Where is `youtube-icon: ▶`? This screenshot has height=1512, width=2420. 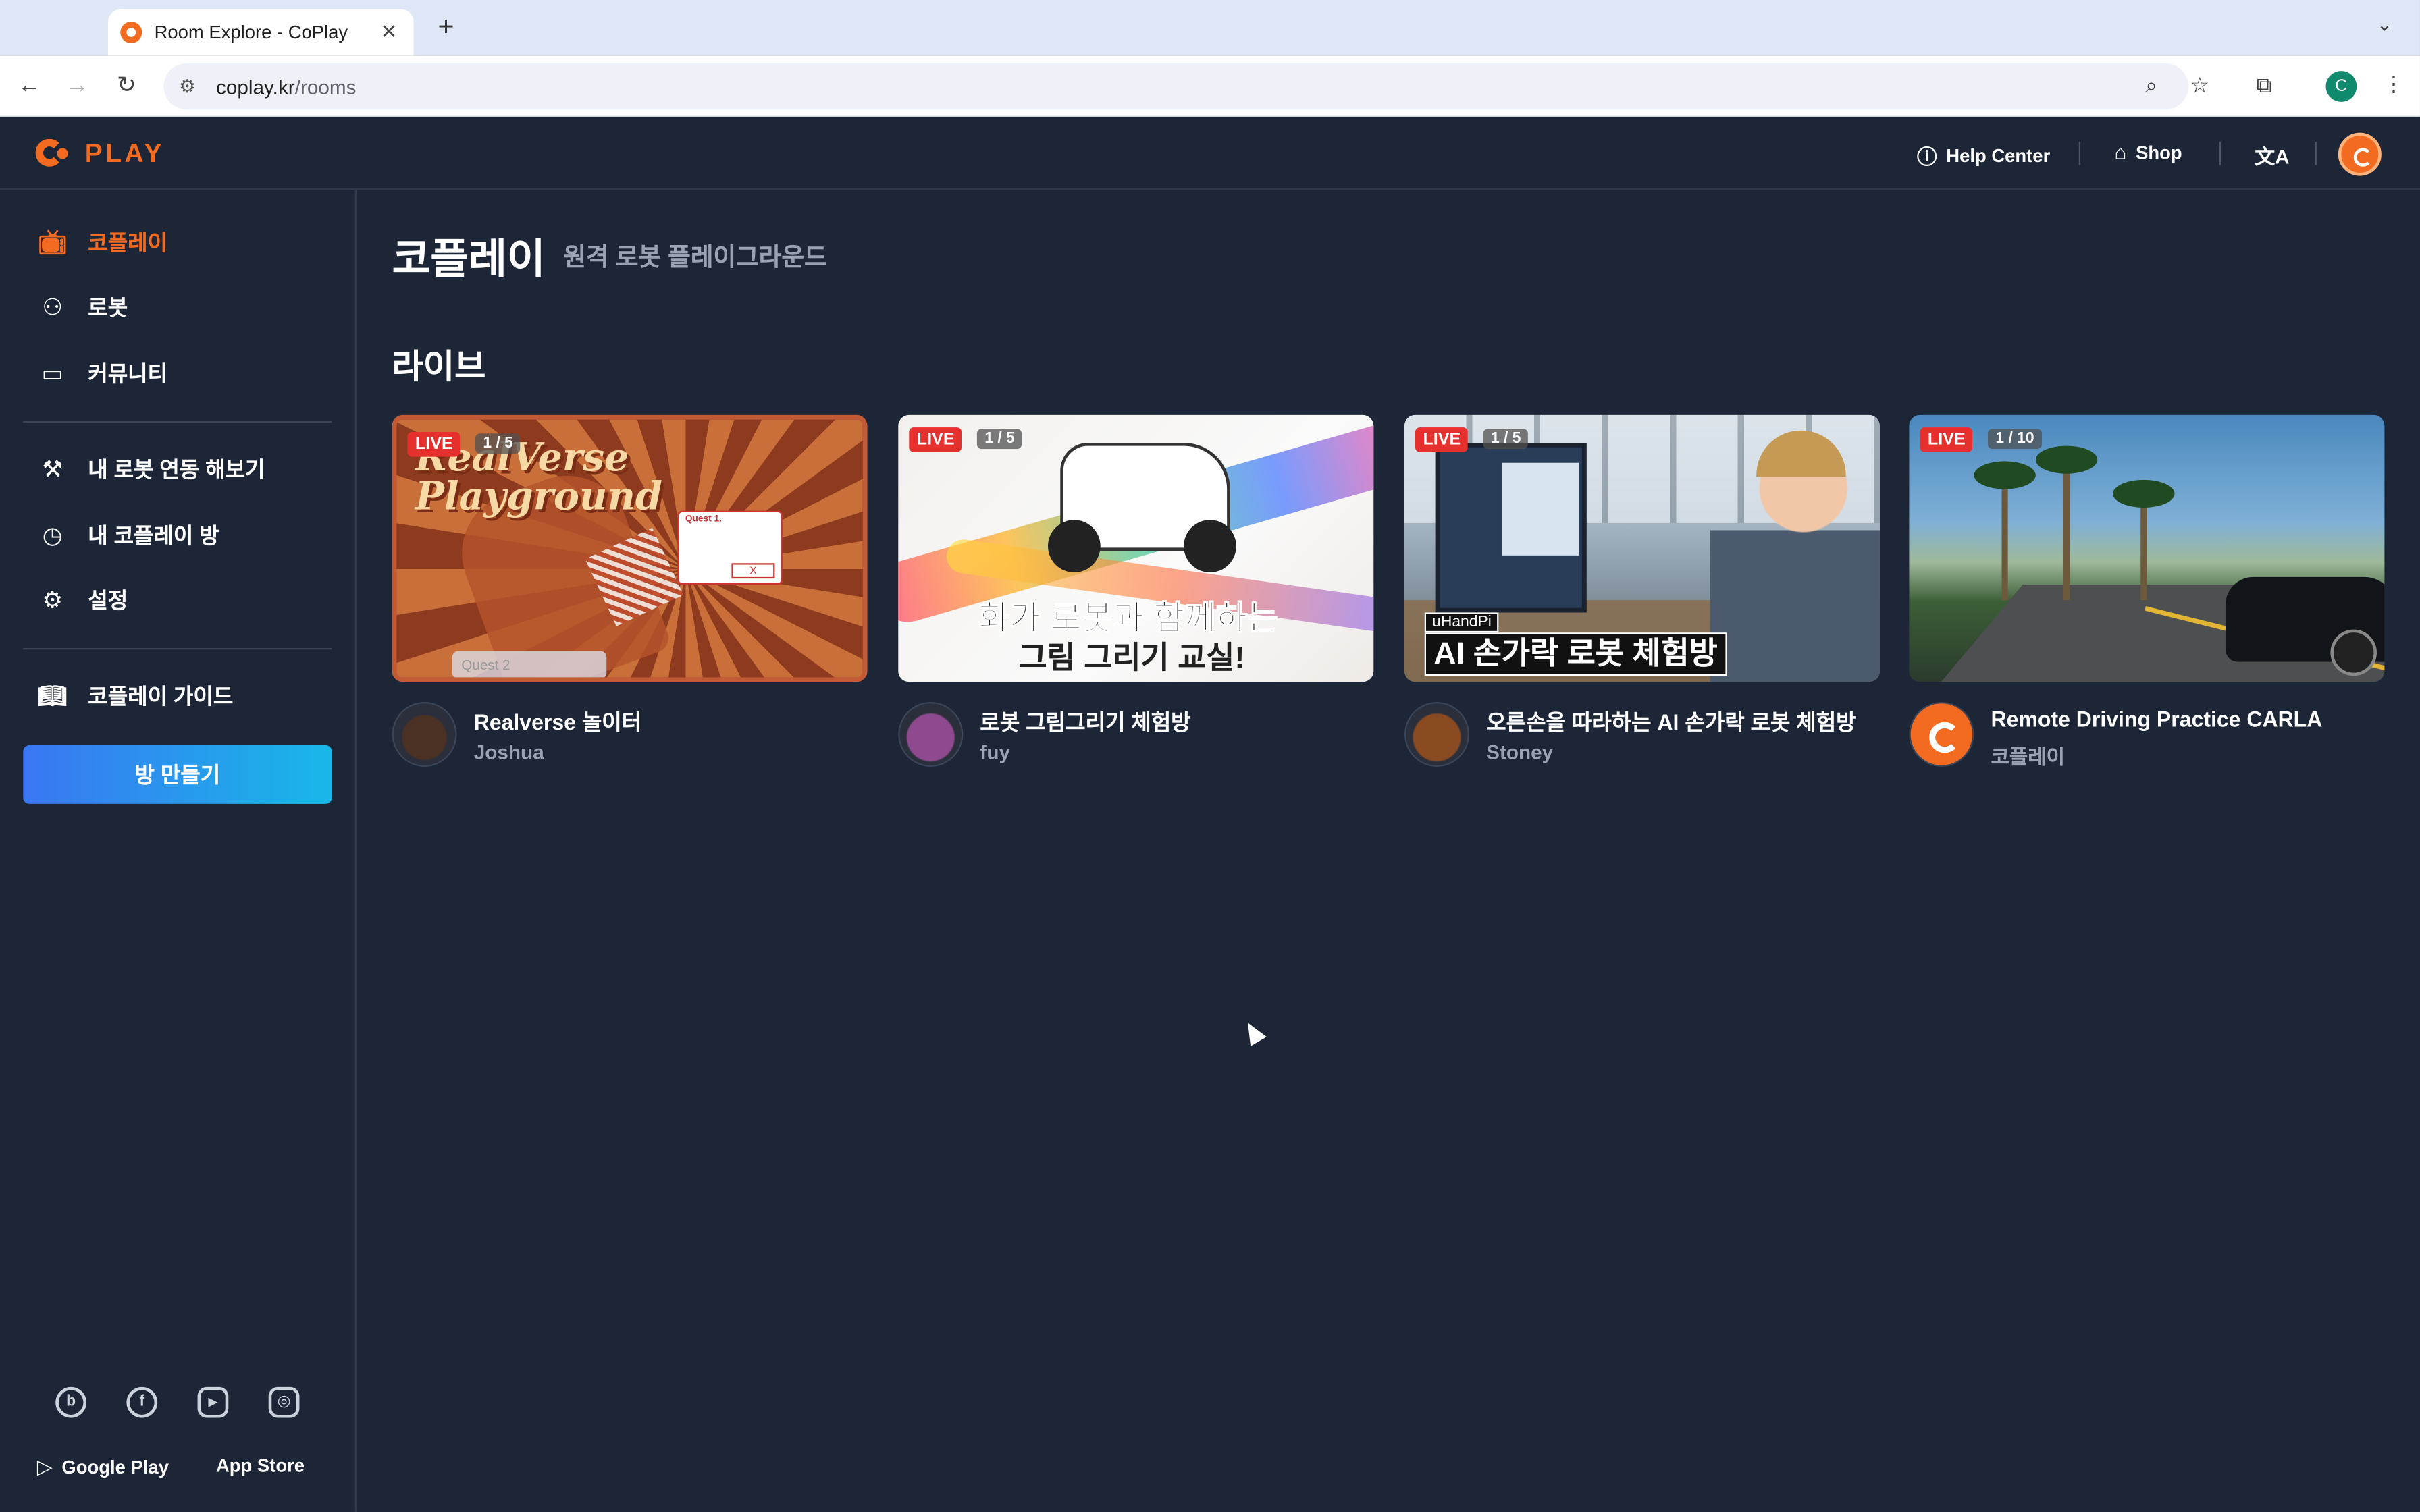
youtube-icon: ▶ is located at coordinates (213, 1402).